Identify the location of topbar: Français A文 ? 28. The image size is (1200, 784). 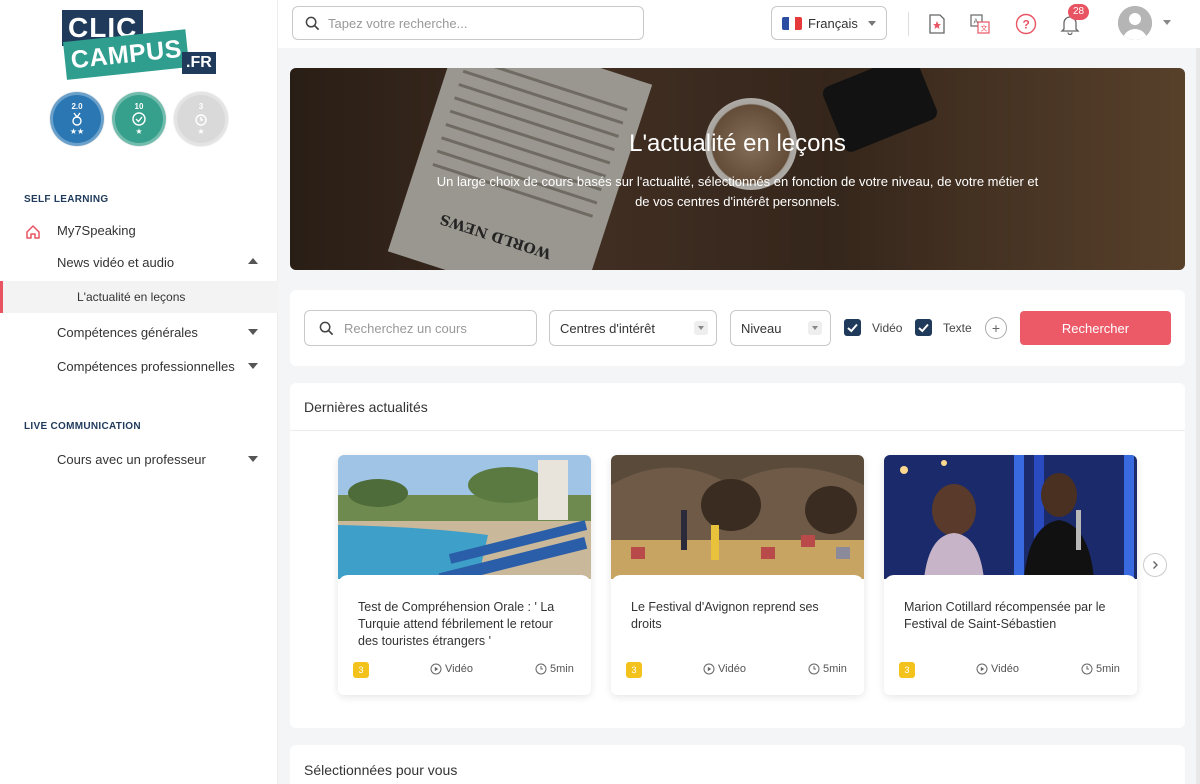
(739, 24).